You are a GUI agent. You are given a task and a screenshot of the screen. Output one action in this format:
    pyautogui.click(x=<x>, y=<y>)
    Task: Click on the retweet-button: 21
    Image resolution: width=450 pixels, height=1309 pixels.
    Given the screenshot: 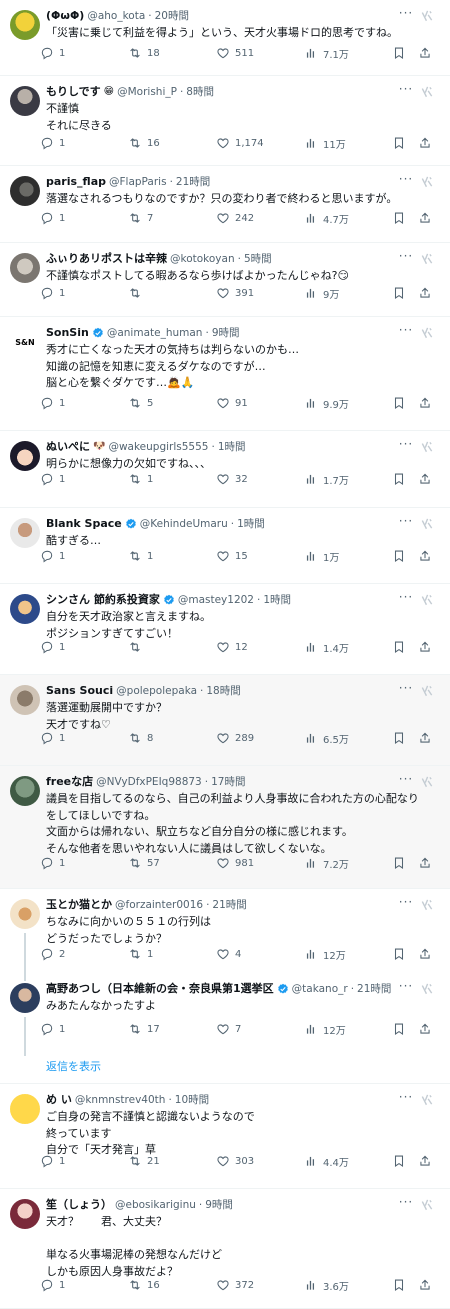 What is the action you would take?
    pyautogui.click(x=144, y=1161)
    